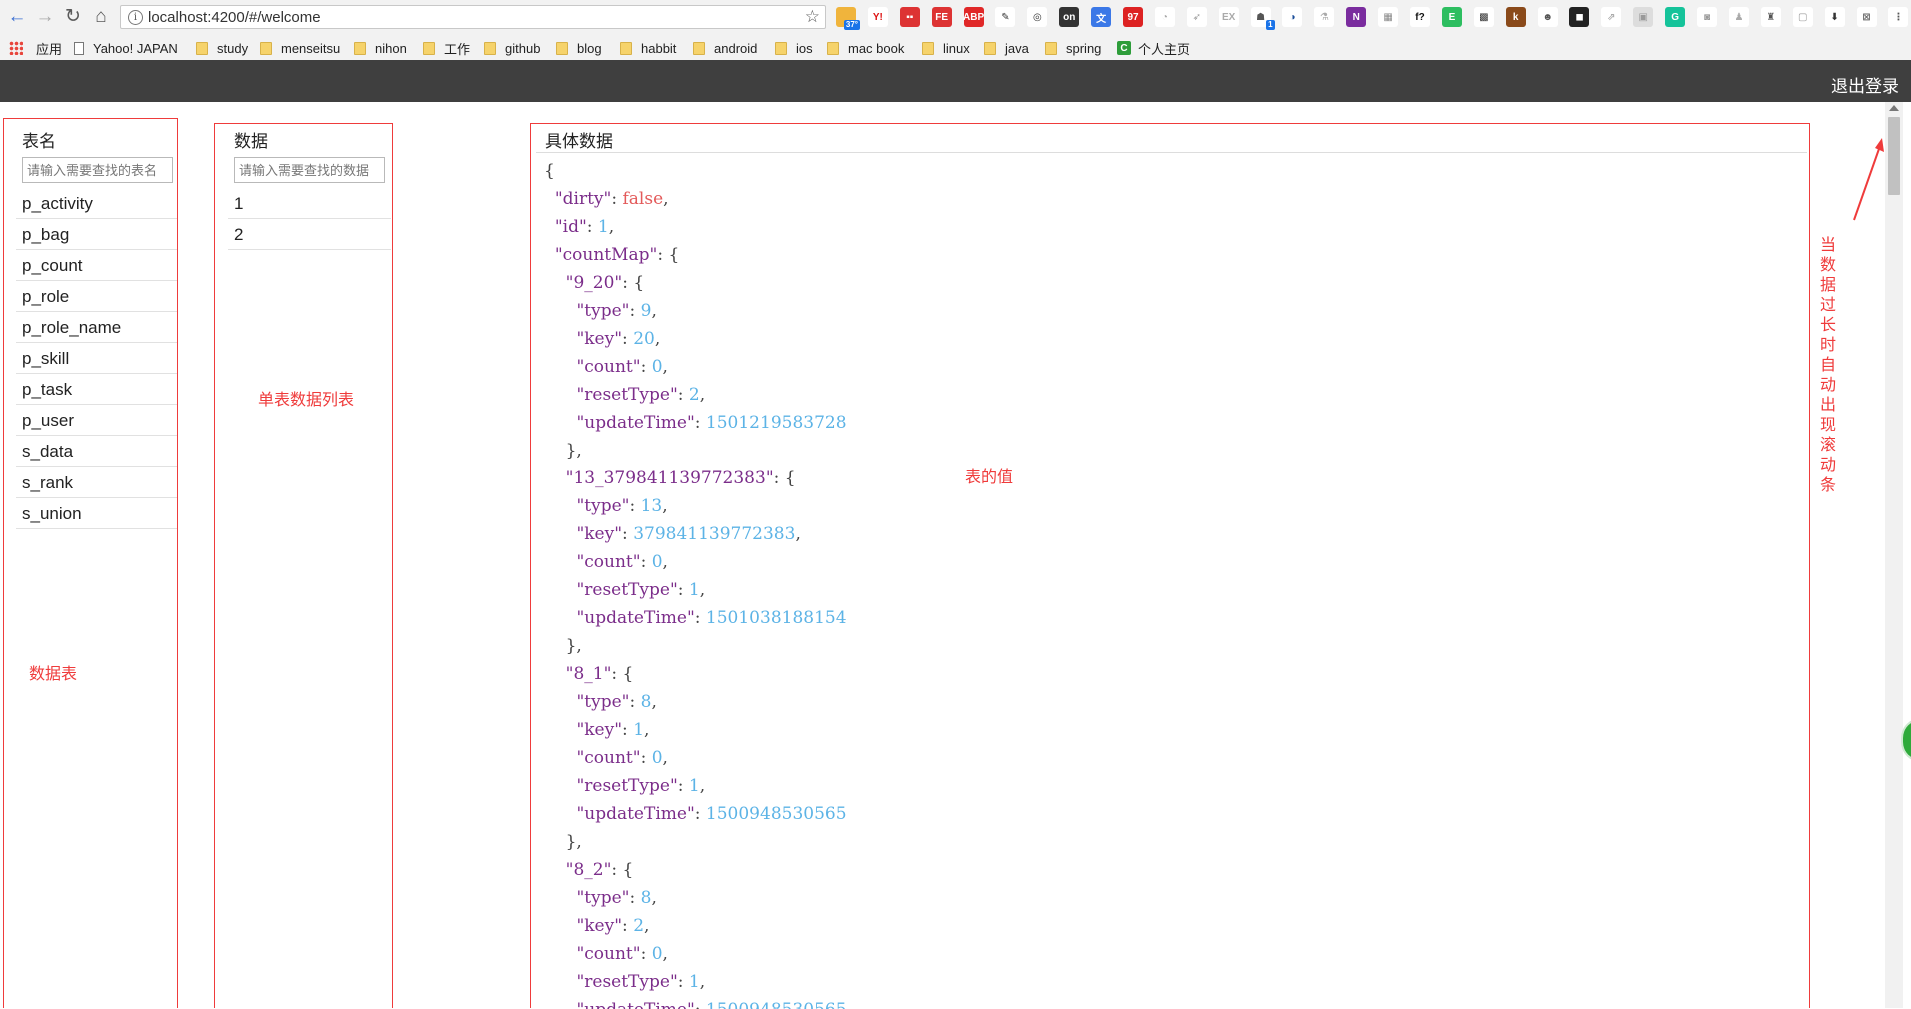  Describe the element at coordinates (648, 48) in the screenshot. I see `bookmark-item: habbit` at that location.